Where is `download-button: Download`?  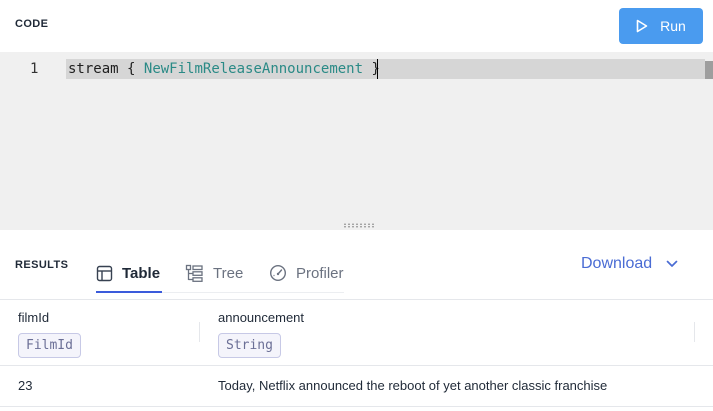 download-button: Download is located at coordinates (629, 264).